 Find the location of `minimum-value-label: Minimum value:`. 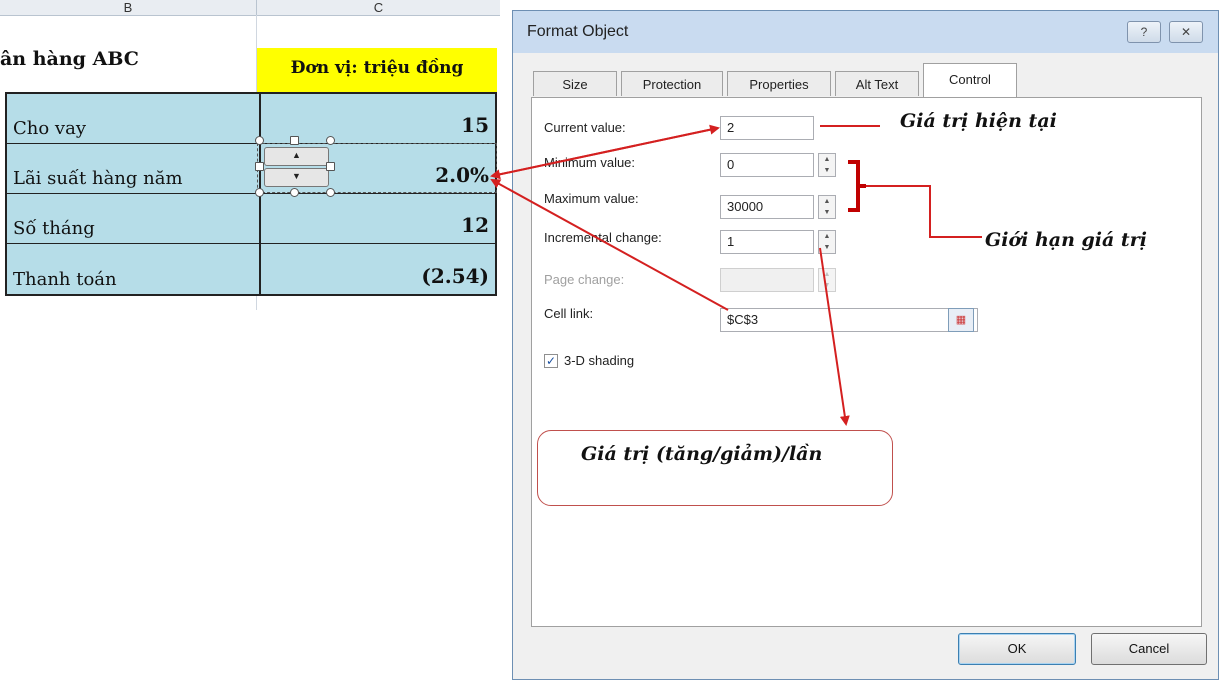

minimum-value-label: Minimum value: is located at coordinates (590, 162).